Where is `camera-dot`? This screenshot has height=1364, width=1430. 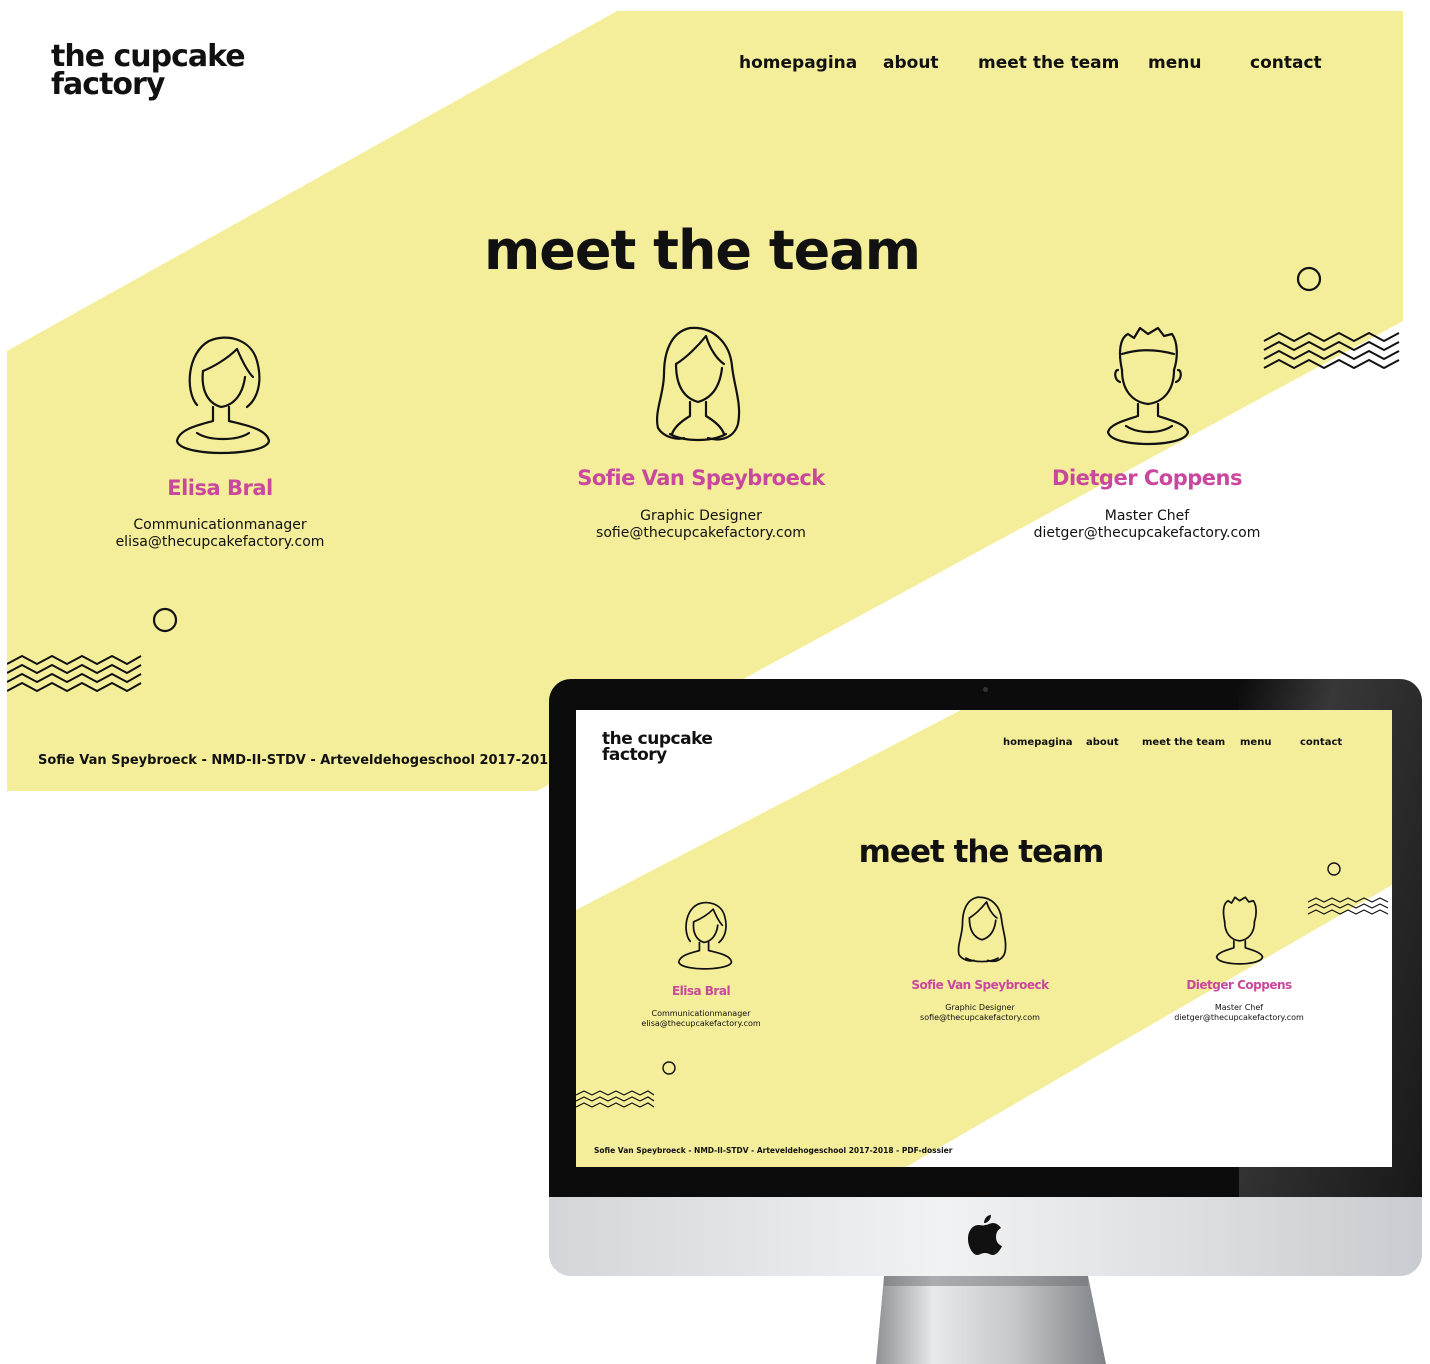
camera-dot is located at coordinates (985, 689).